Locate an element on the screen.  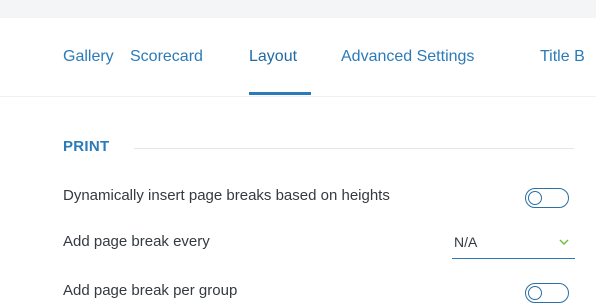
break-per-group-label: Add page break per group is located at coordinates (150, 290).